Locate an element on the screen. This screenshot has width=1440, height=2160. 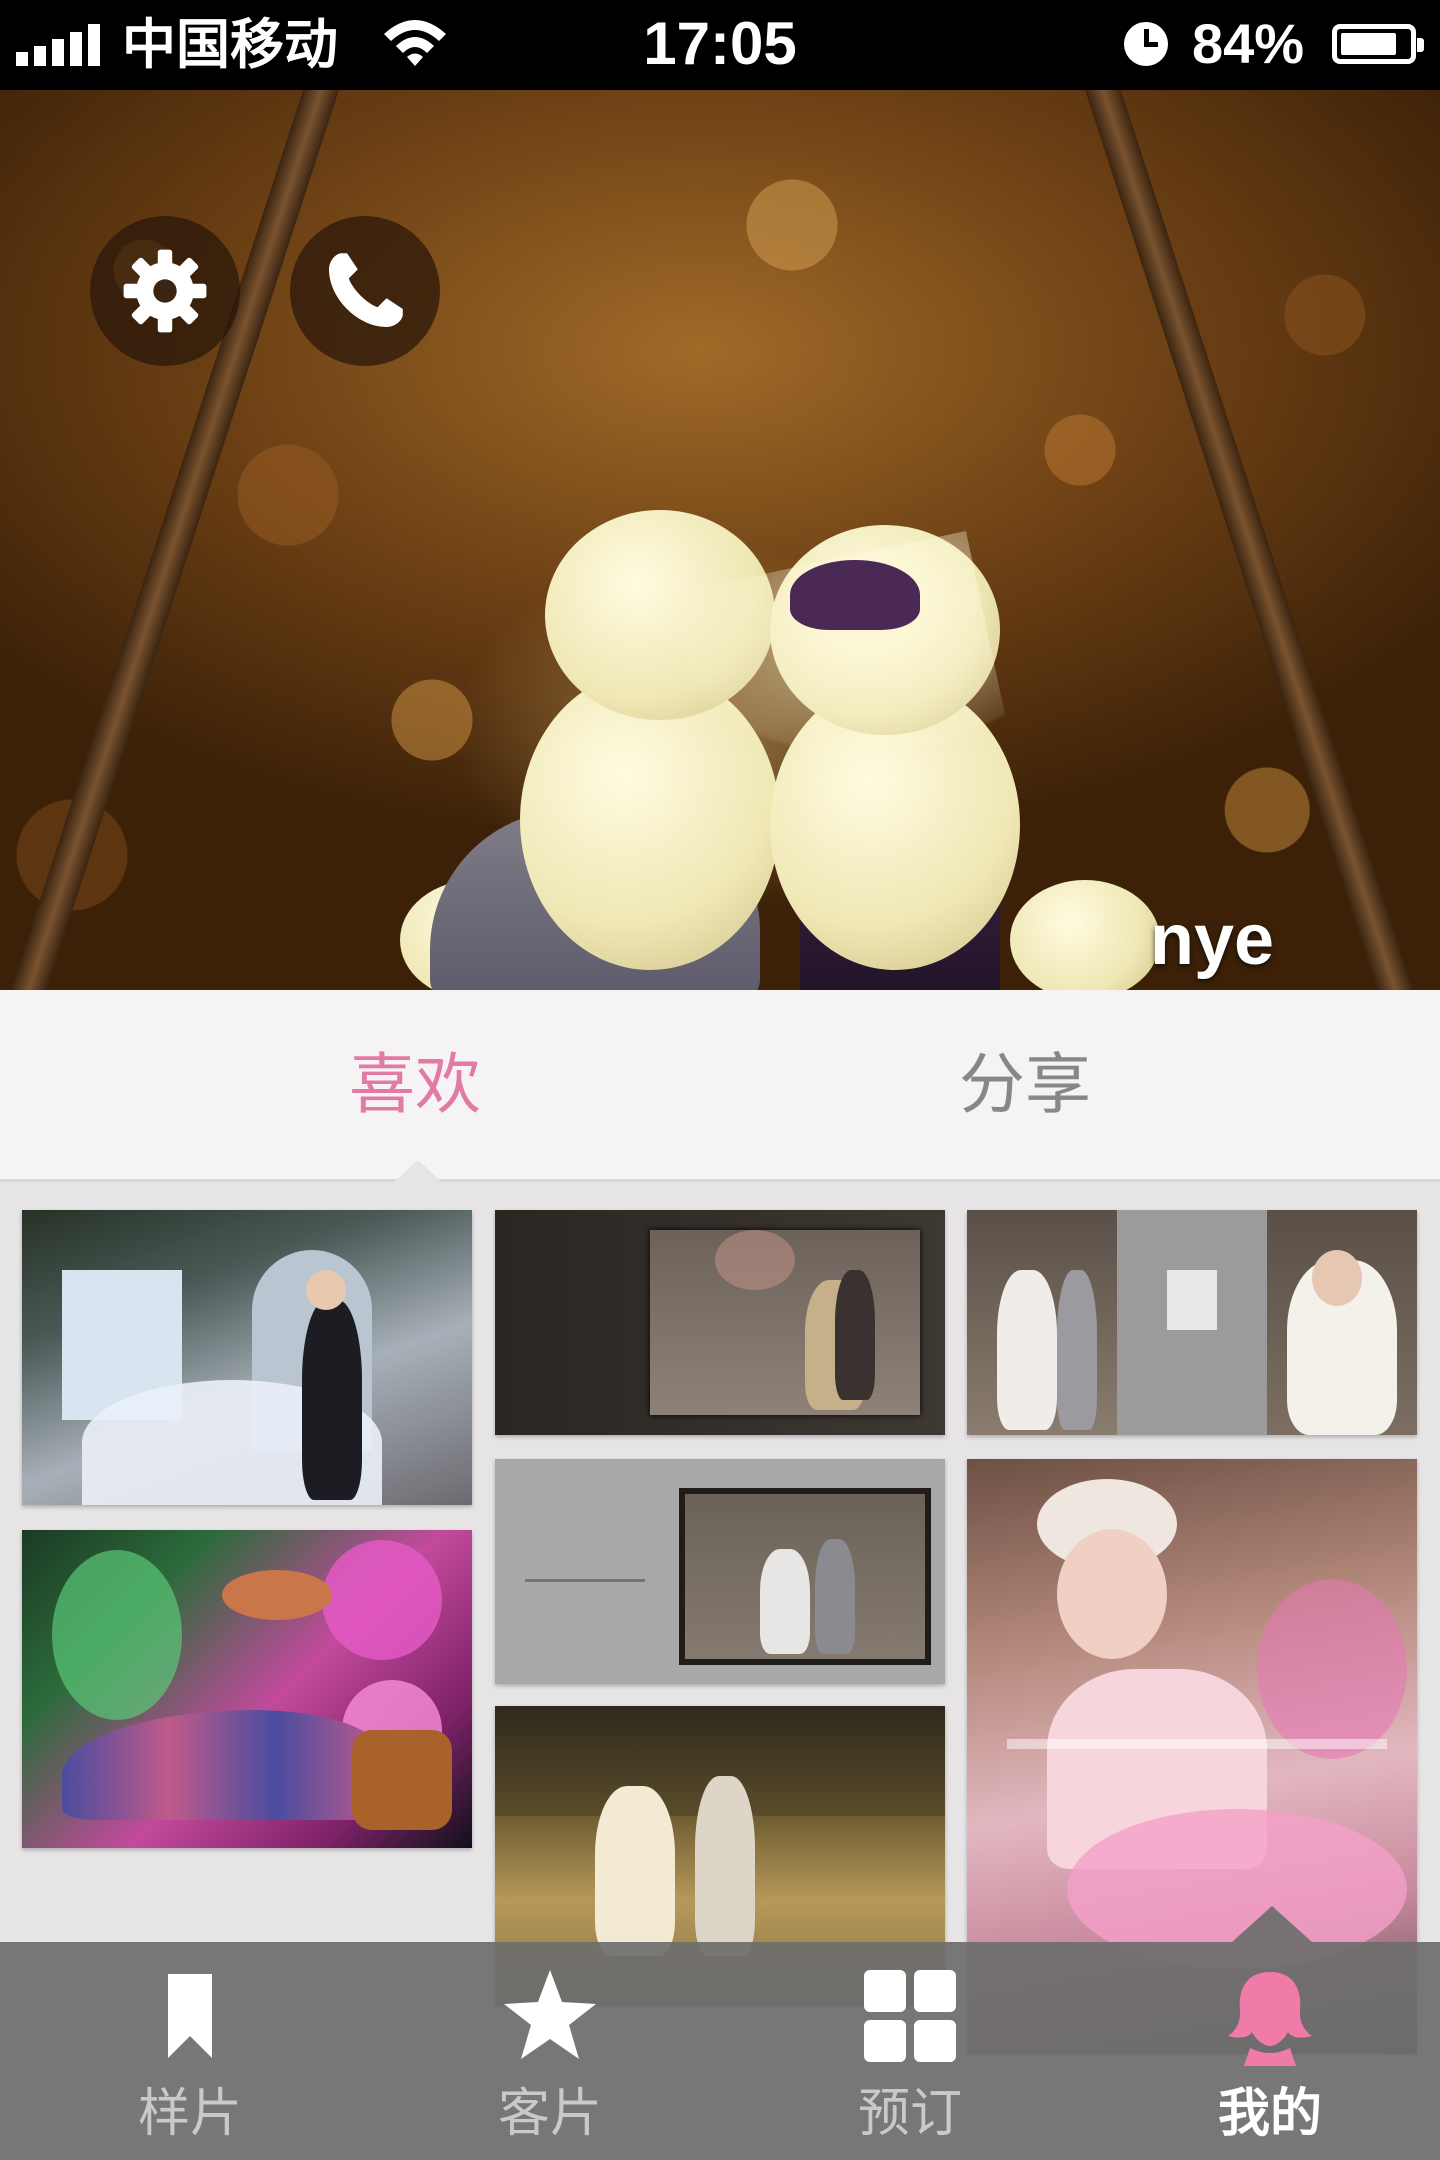
nav-label: 样片 is located at coordinates (189, 2114).